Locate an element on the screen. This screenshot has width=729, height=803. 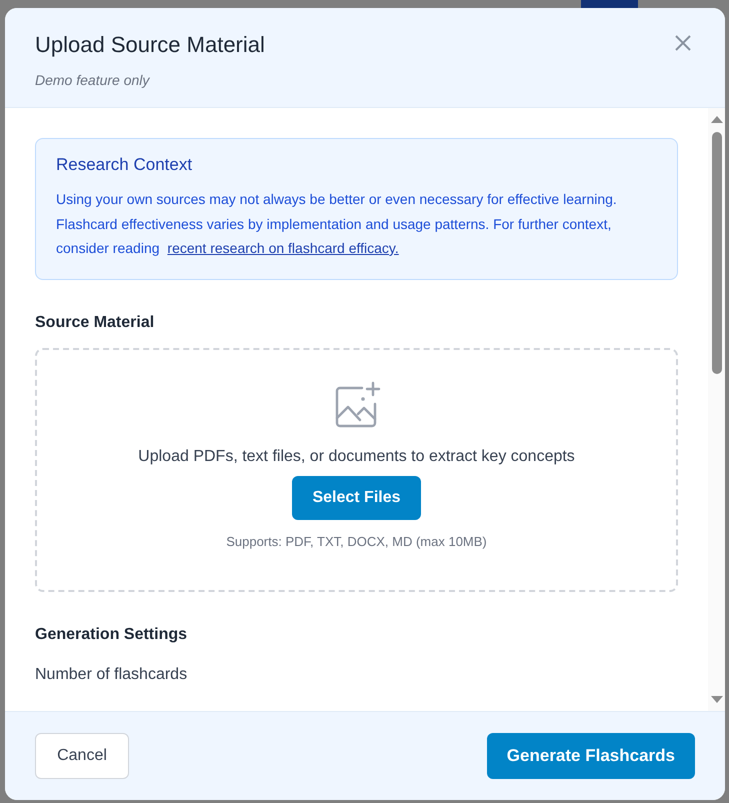
supported-formats: Supports: PDF, TXT, DOCX, MD (max 10MB) is located at coordinates (356, 541).